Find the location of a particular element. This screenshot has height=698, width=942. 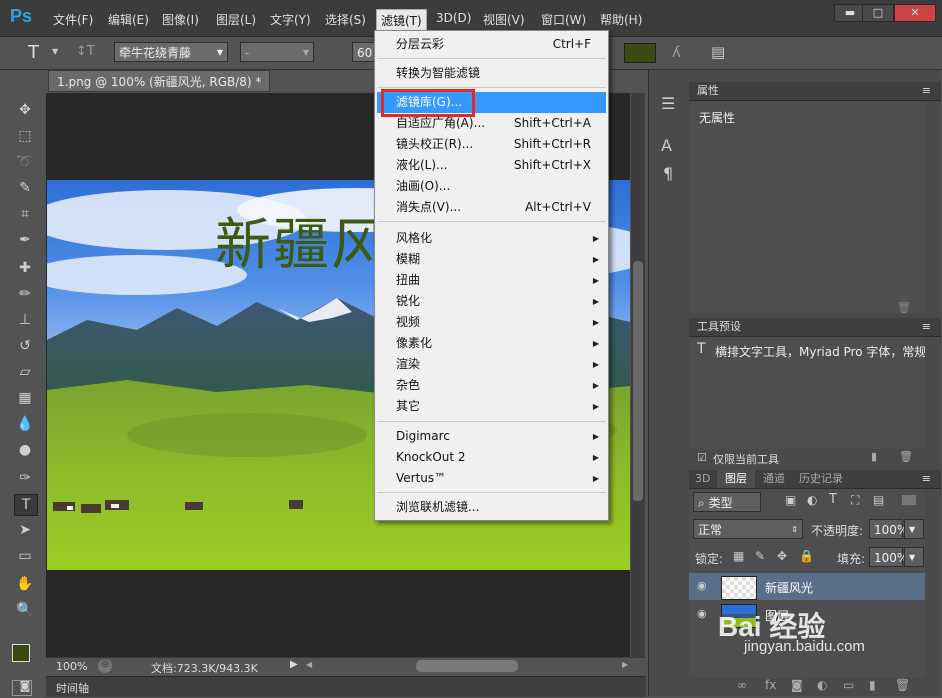

text-orientation-icon: ↕T is located at coordinates (85, 51).